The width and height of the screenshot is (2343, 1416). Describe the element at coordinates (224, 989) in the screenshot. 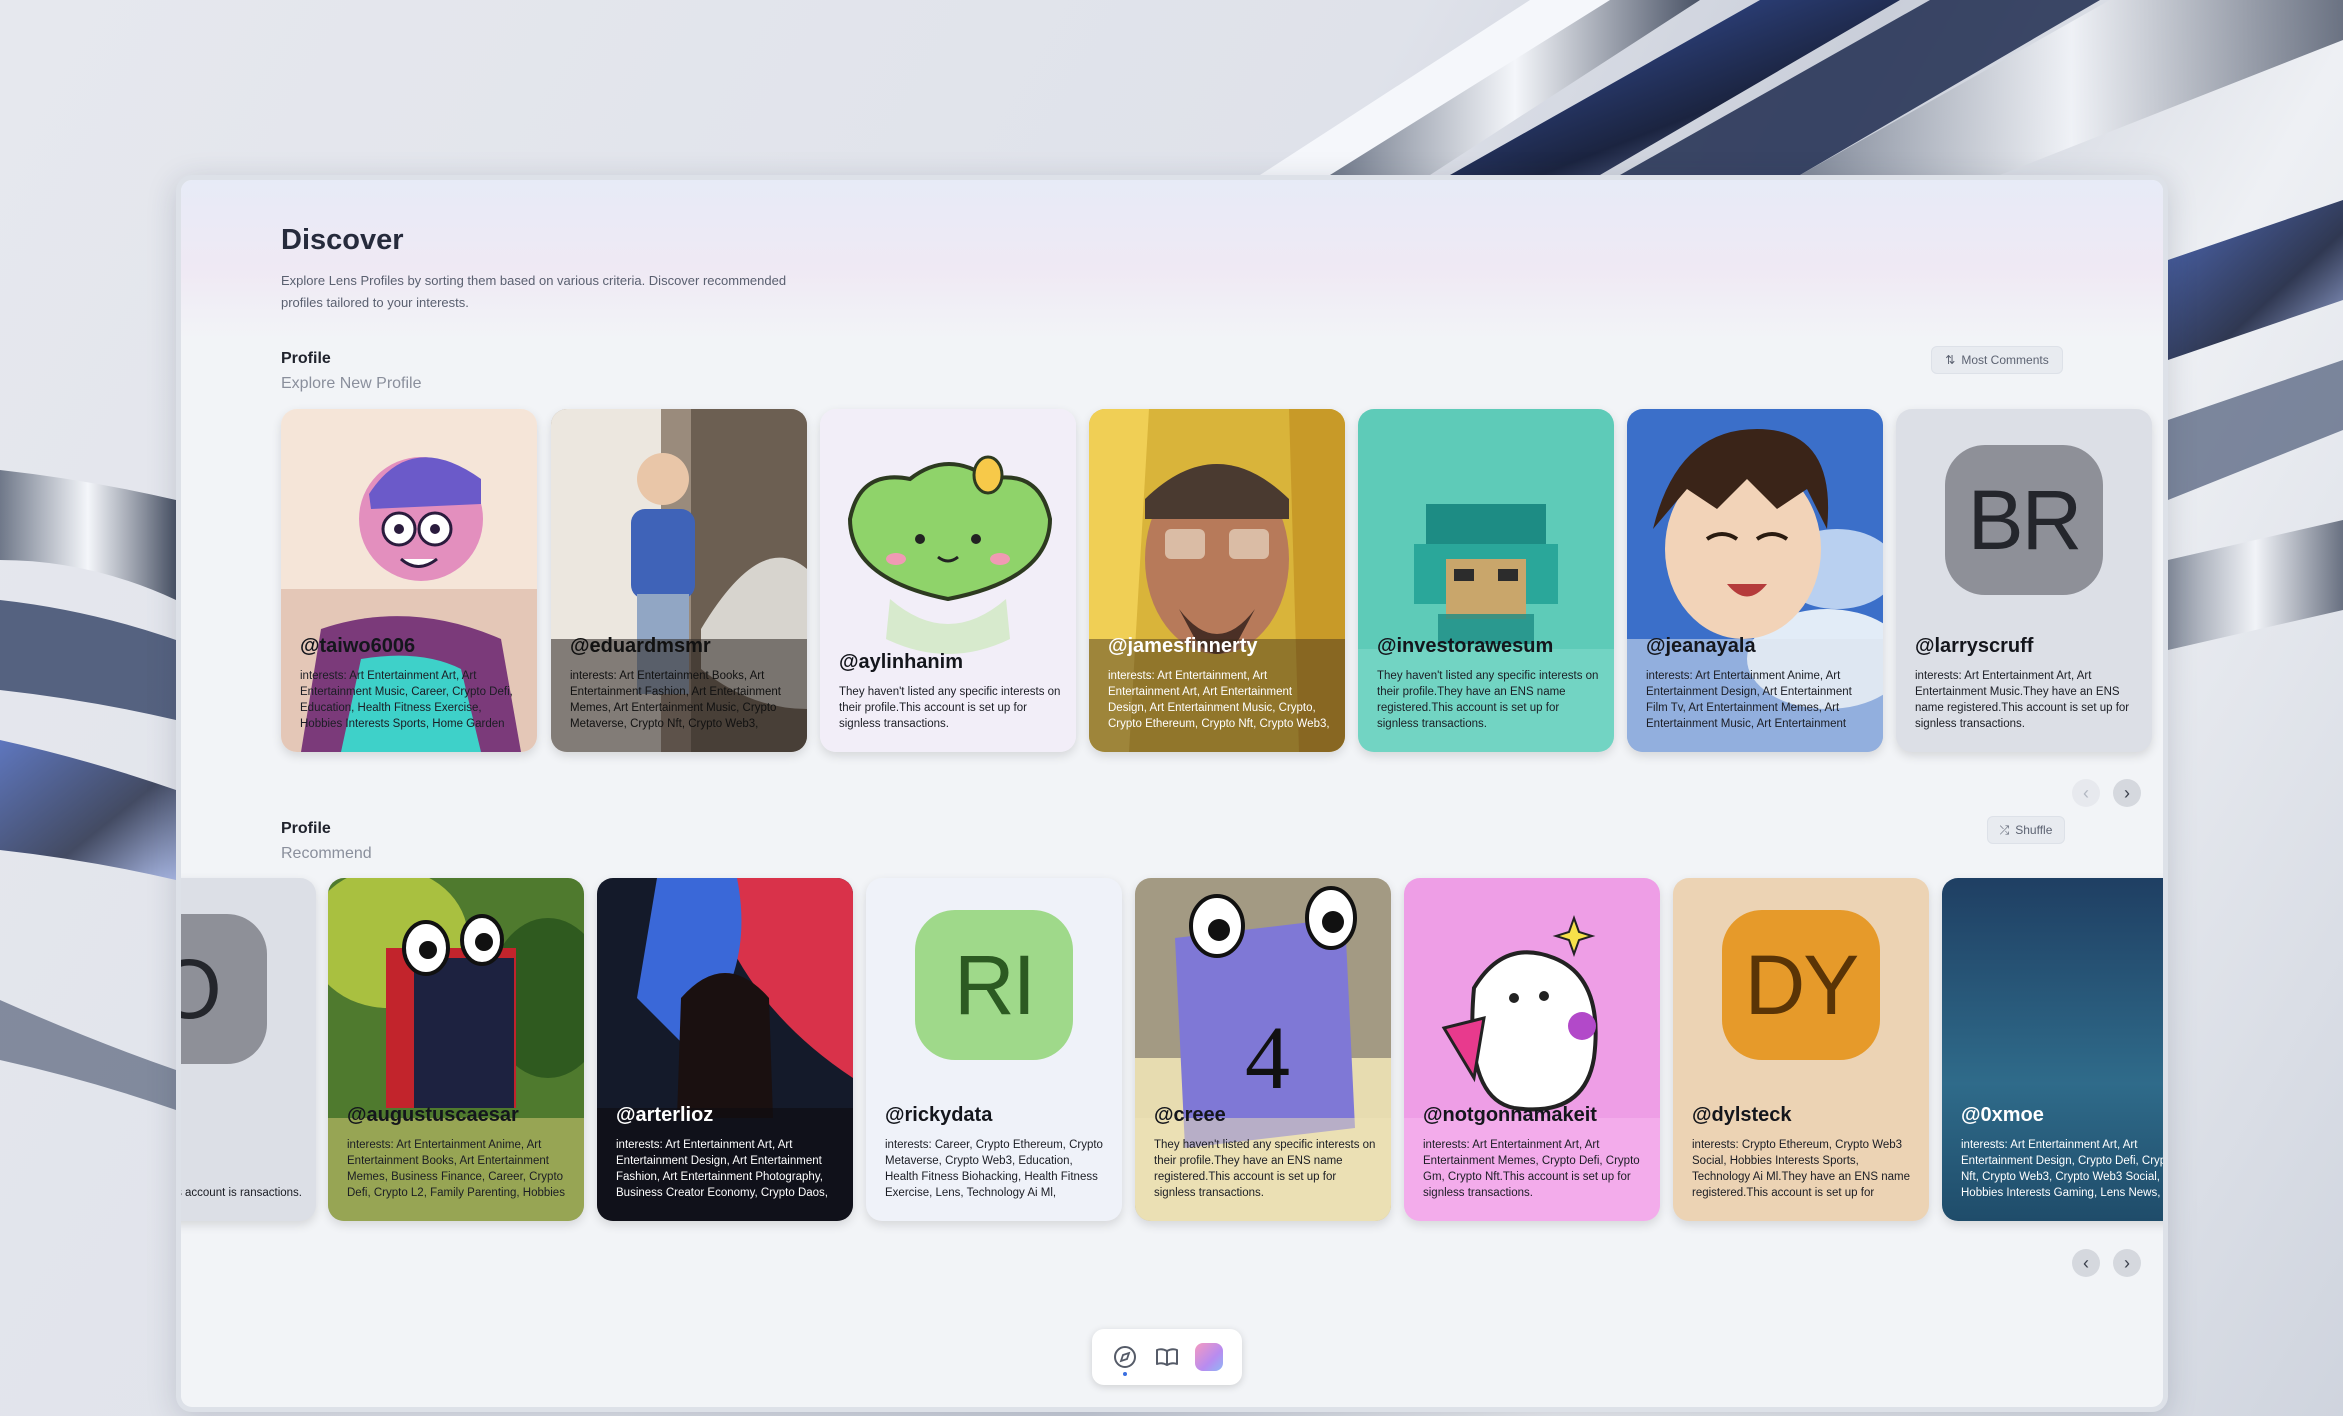

I see `profile-initials-avatar: O` at that location.